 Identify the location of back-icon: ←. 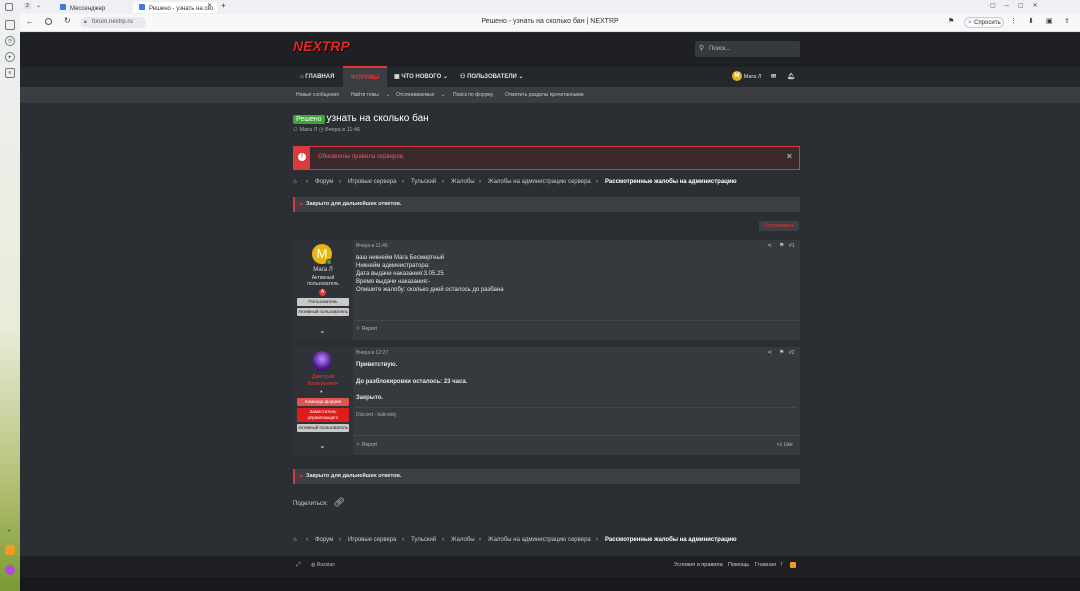
(30, 21).